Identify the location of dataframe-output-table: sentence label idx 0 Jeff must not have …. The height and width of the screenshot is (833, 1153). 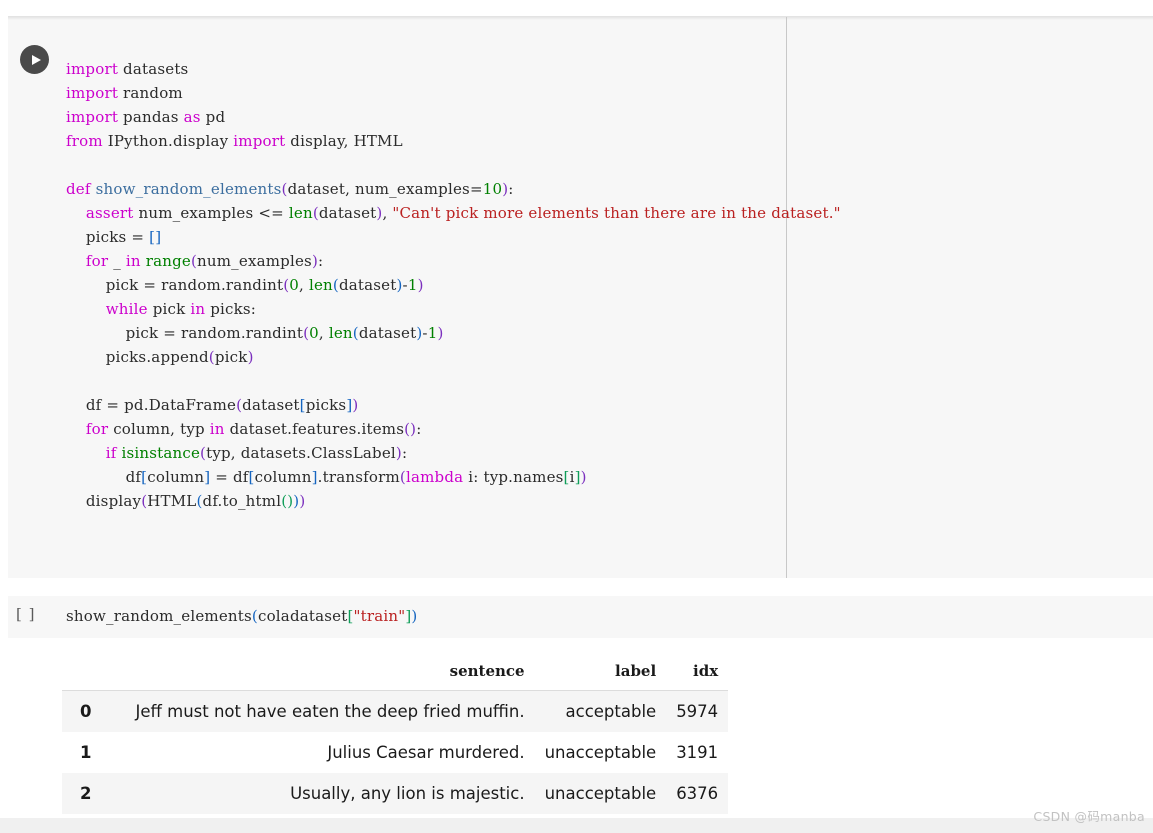
(395, 735).